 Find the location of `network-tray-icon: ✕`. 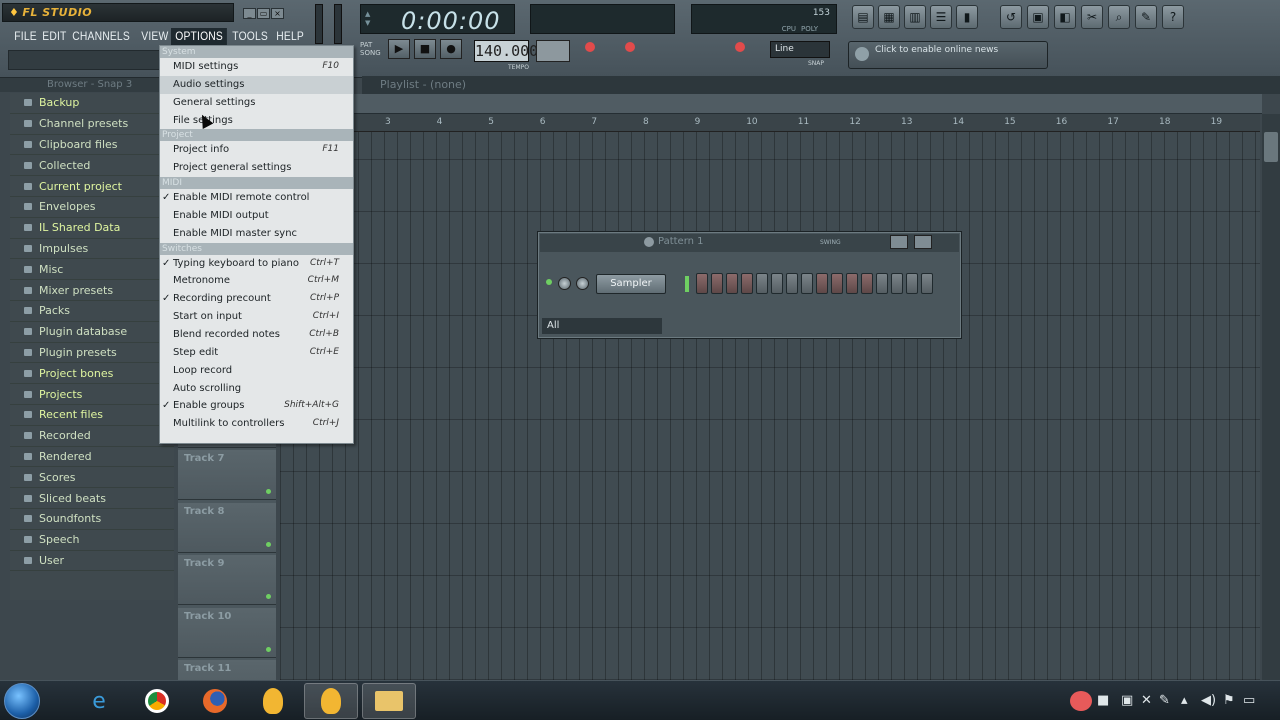

network-tray-icon: ✕ is located at coordinates (1146, 700).